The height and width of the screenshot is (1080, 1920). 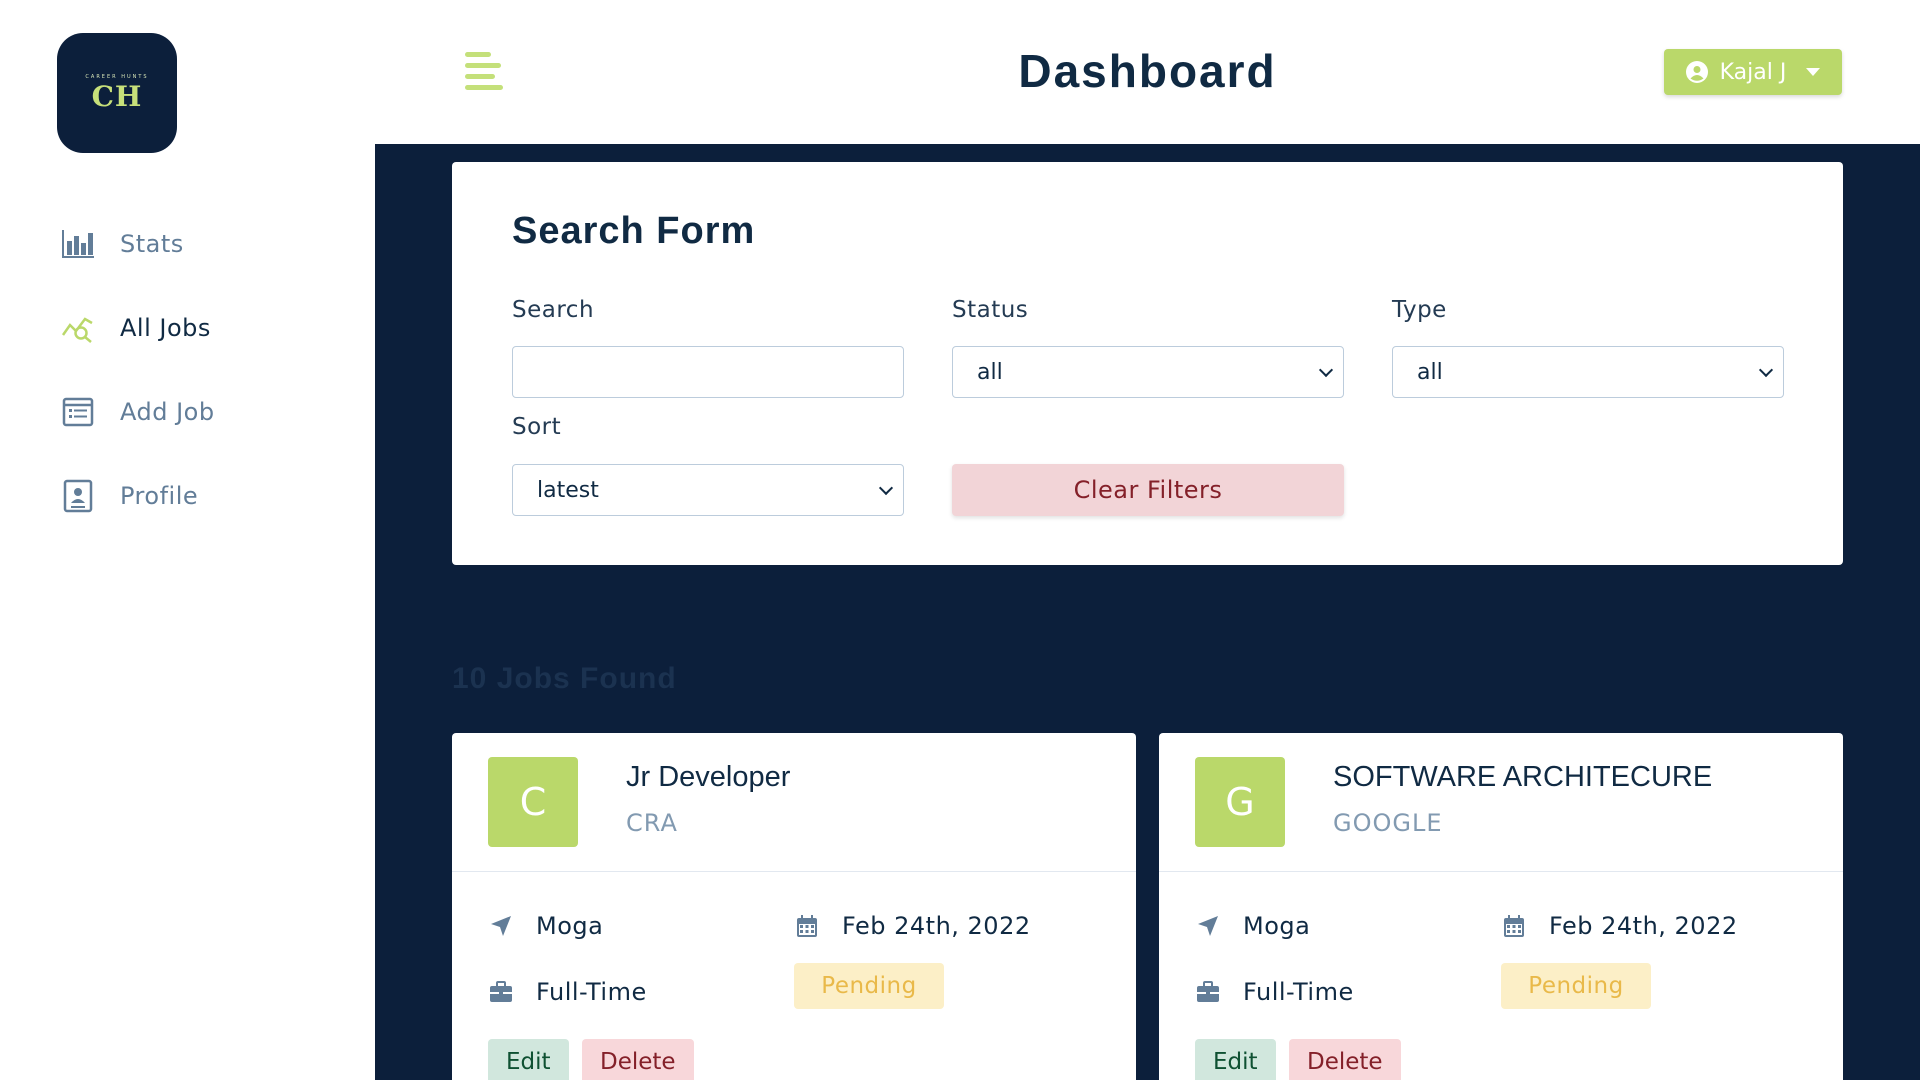 I want to click on job-title: SOFTWARE ARCHITECURE, so click(x=1523, y=777).